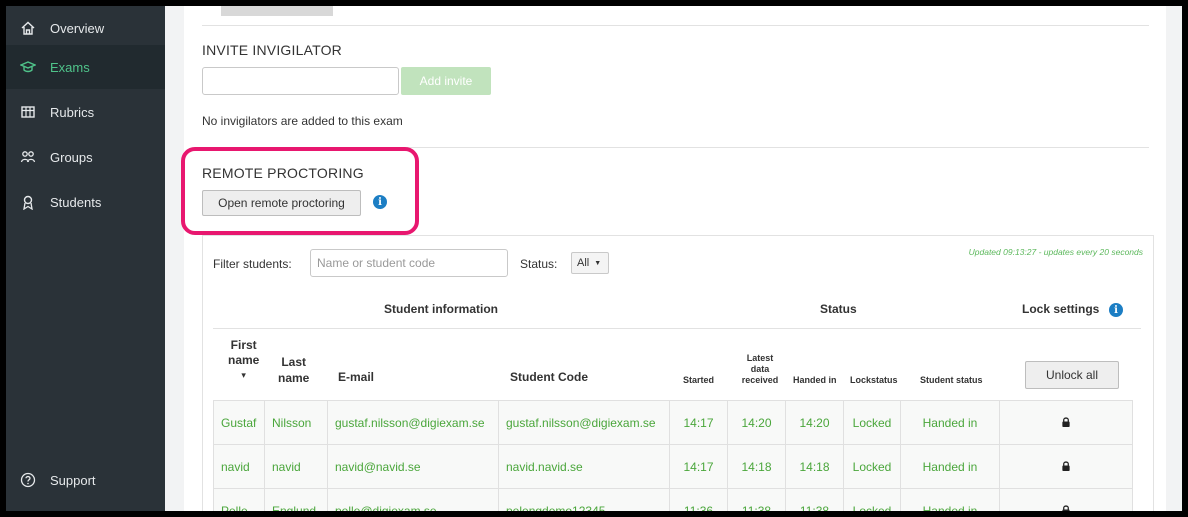 The width and height of the screenshot is (1188, 517). What do you see at coordinates (874, 380) in the screenshot?
I see `column-lockstatus: Lockstatus` at bounding box center [874, 380].